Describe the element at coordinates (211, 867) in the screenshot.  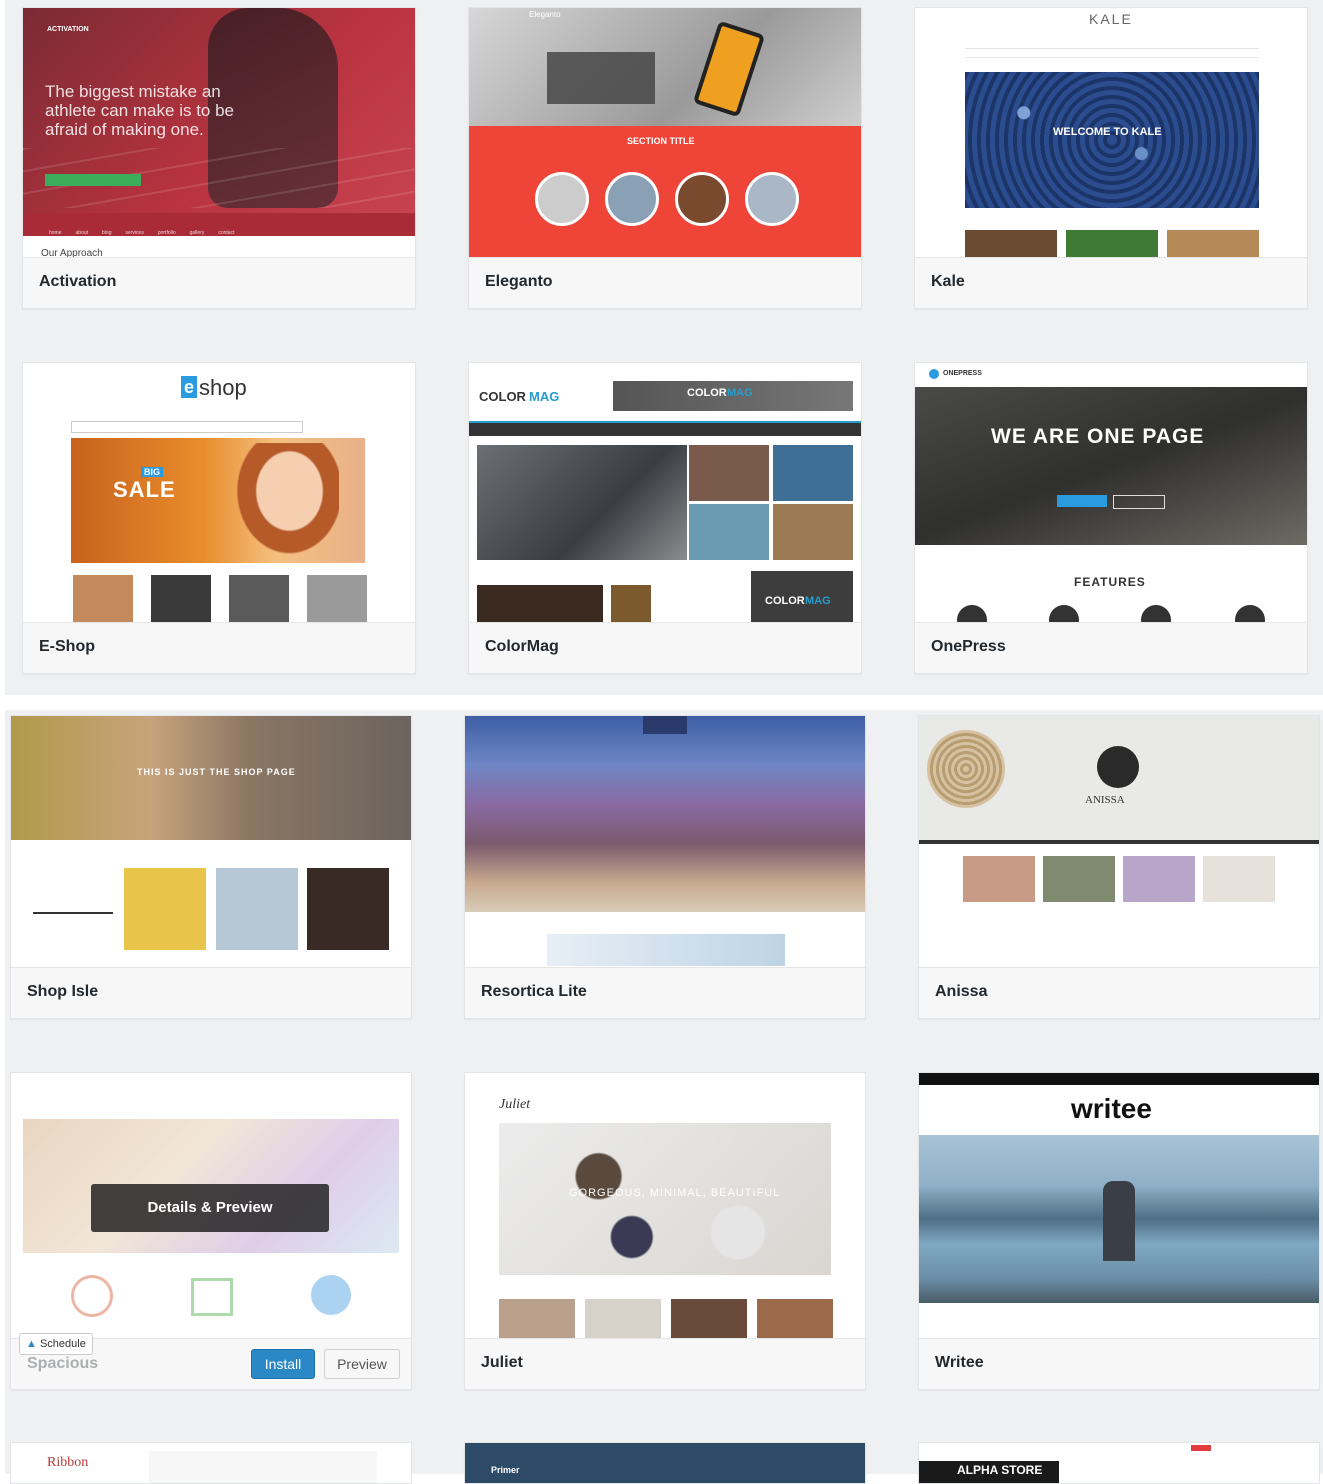
I see `theme-card-shop-isle: THIS IS JUST THE SHOP PAGE Shop Isle` at that location.